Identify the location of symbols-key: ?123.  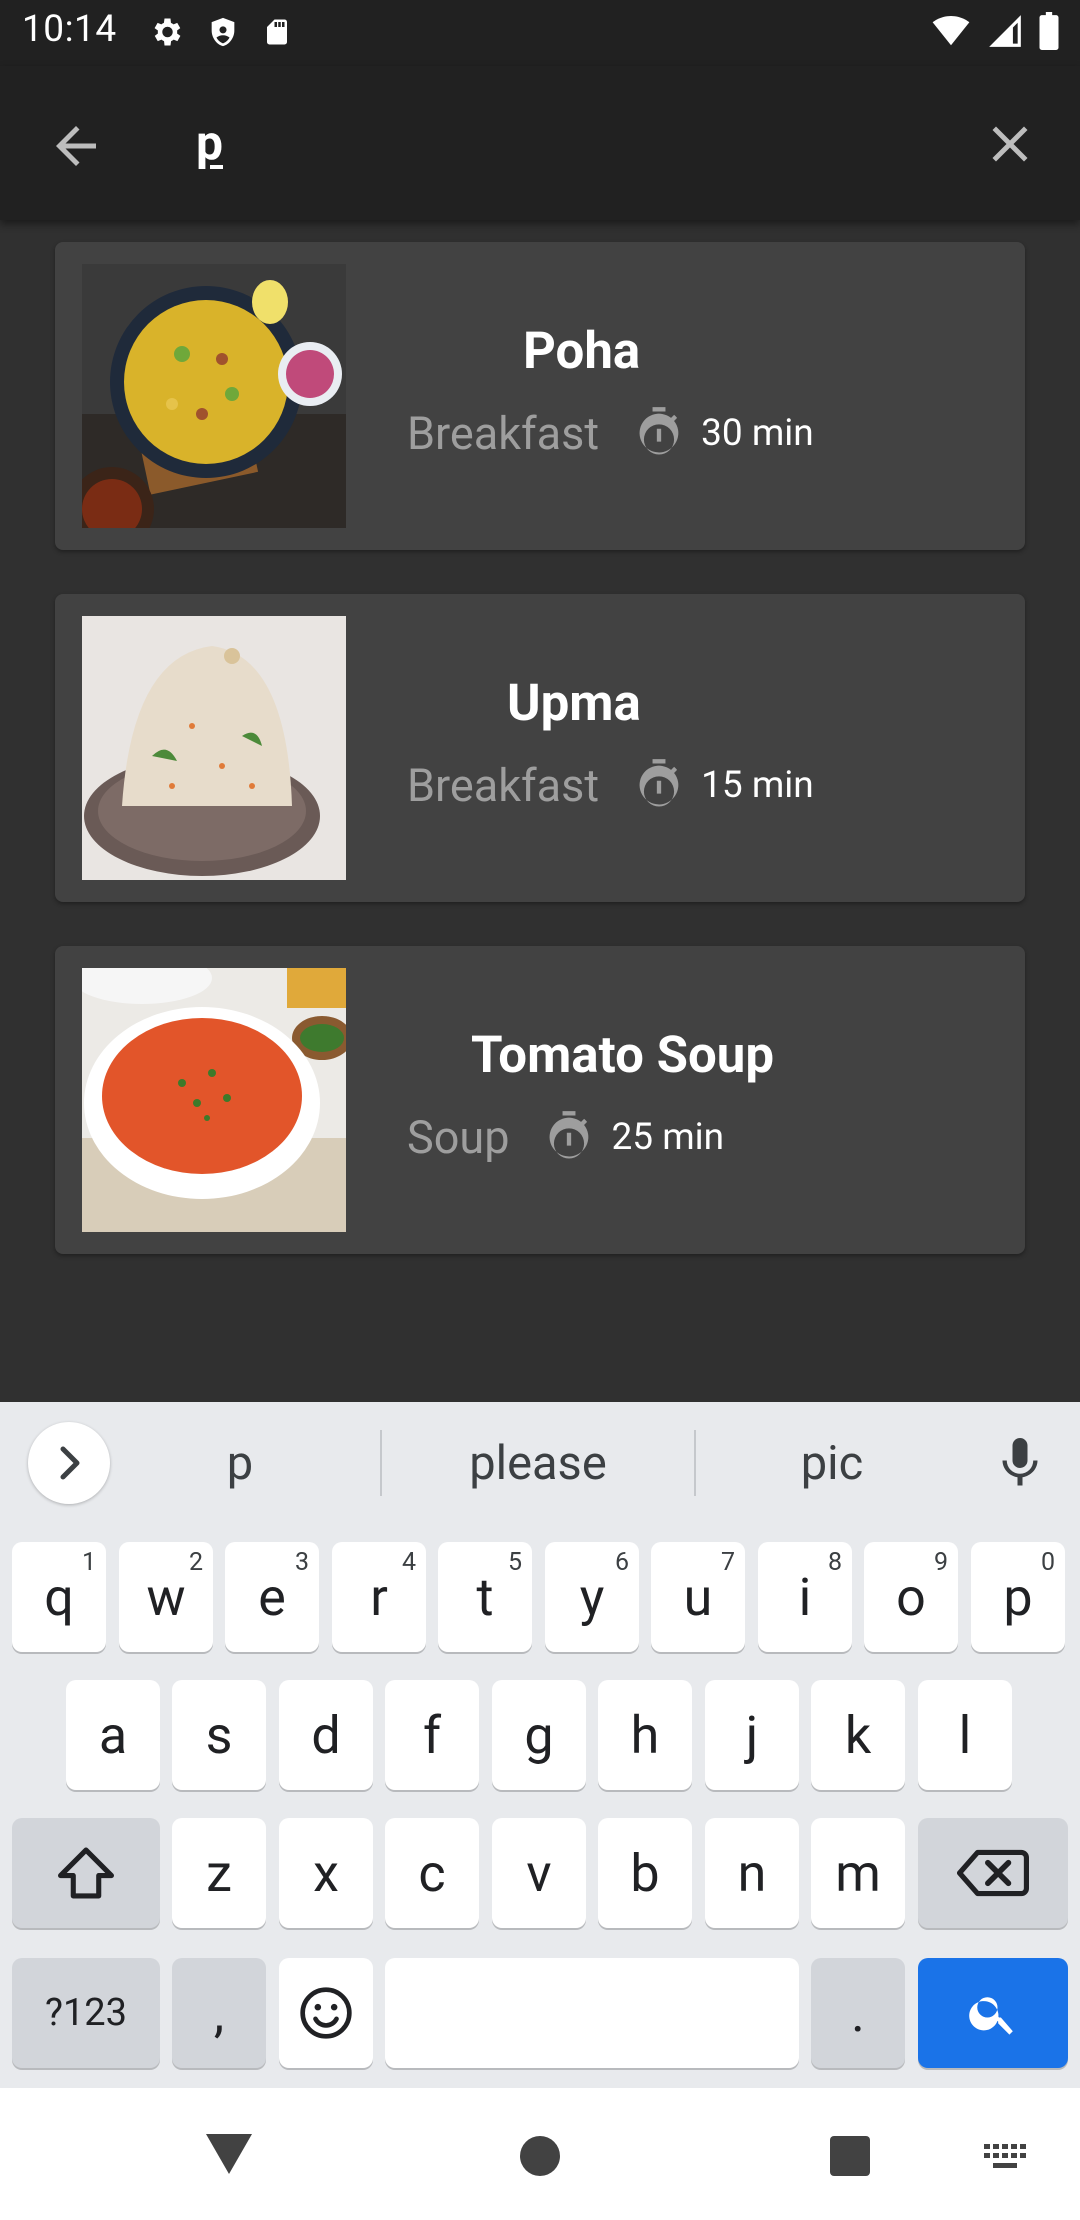
(86, 2013).